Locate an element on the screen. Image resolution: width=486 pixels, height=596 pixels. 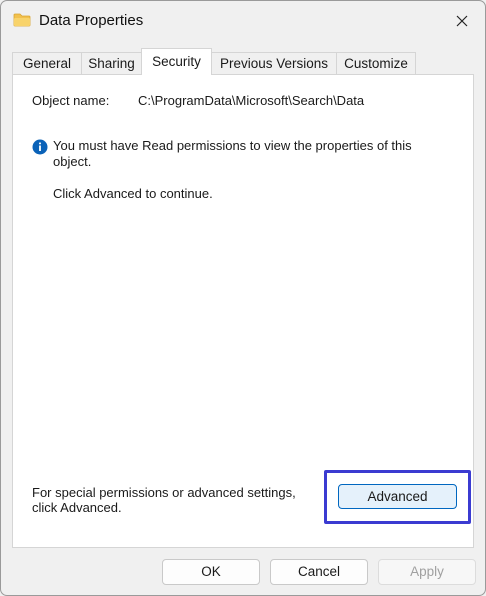
continue-message: Click Advanced to continue. is located at coordinates (133, 193).